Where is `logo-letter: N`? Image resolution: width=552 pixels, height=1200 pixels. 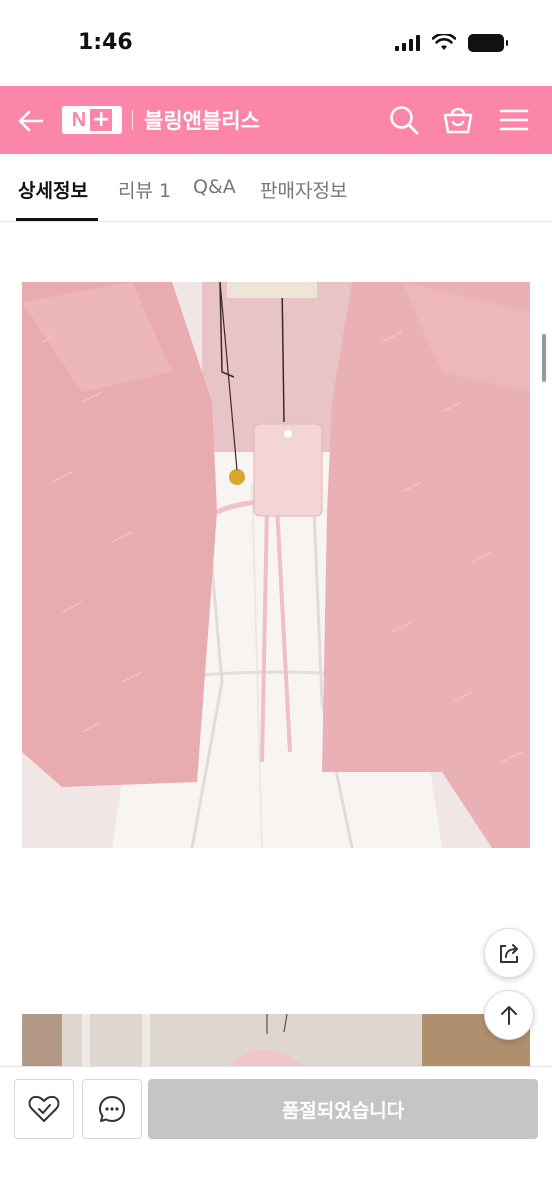
logo-letter: N is located at coordinates (79, 119).